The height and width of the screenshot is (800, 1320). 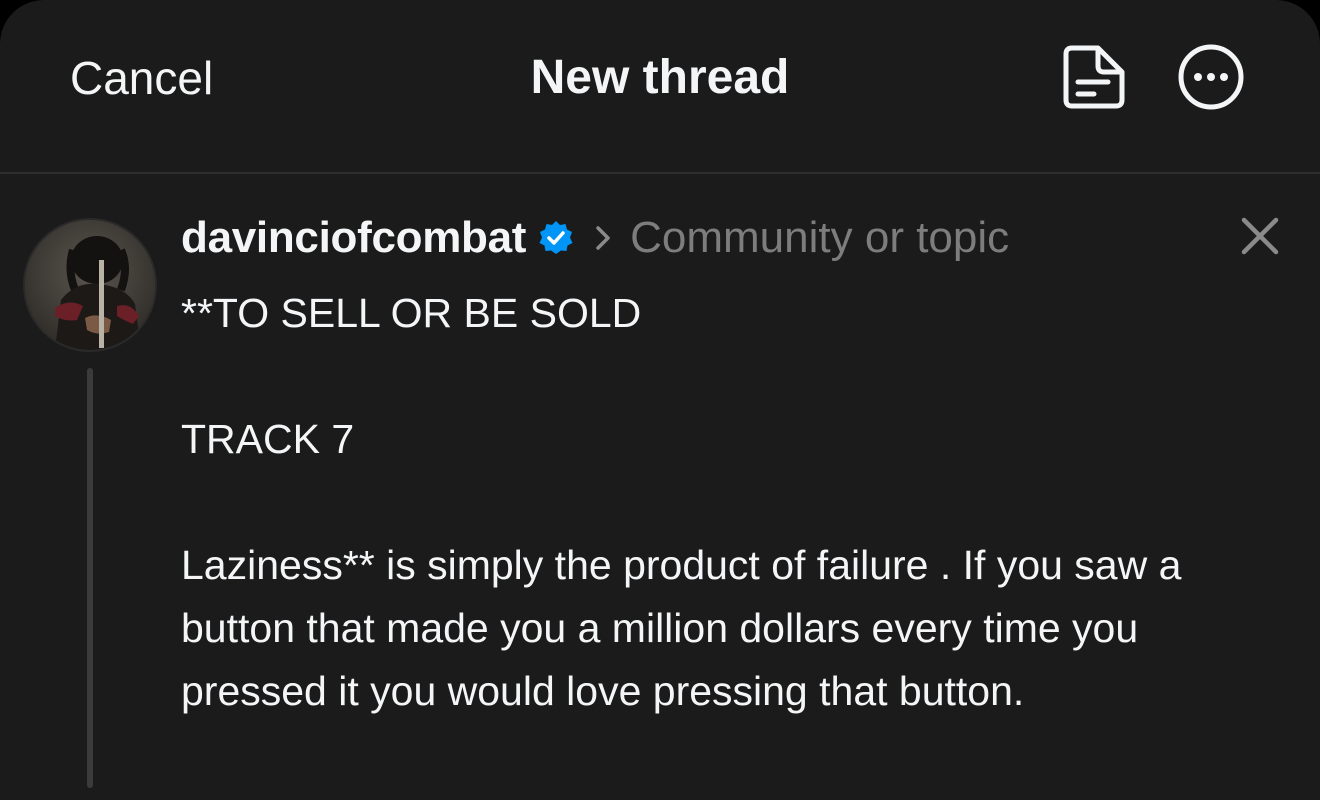 I want to click on text-line: **TO SELL OR BE SOLD, so click(x=411, y=313).